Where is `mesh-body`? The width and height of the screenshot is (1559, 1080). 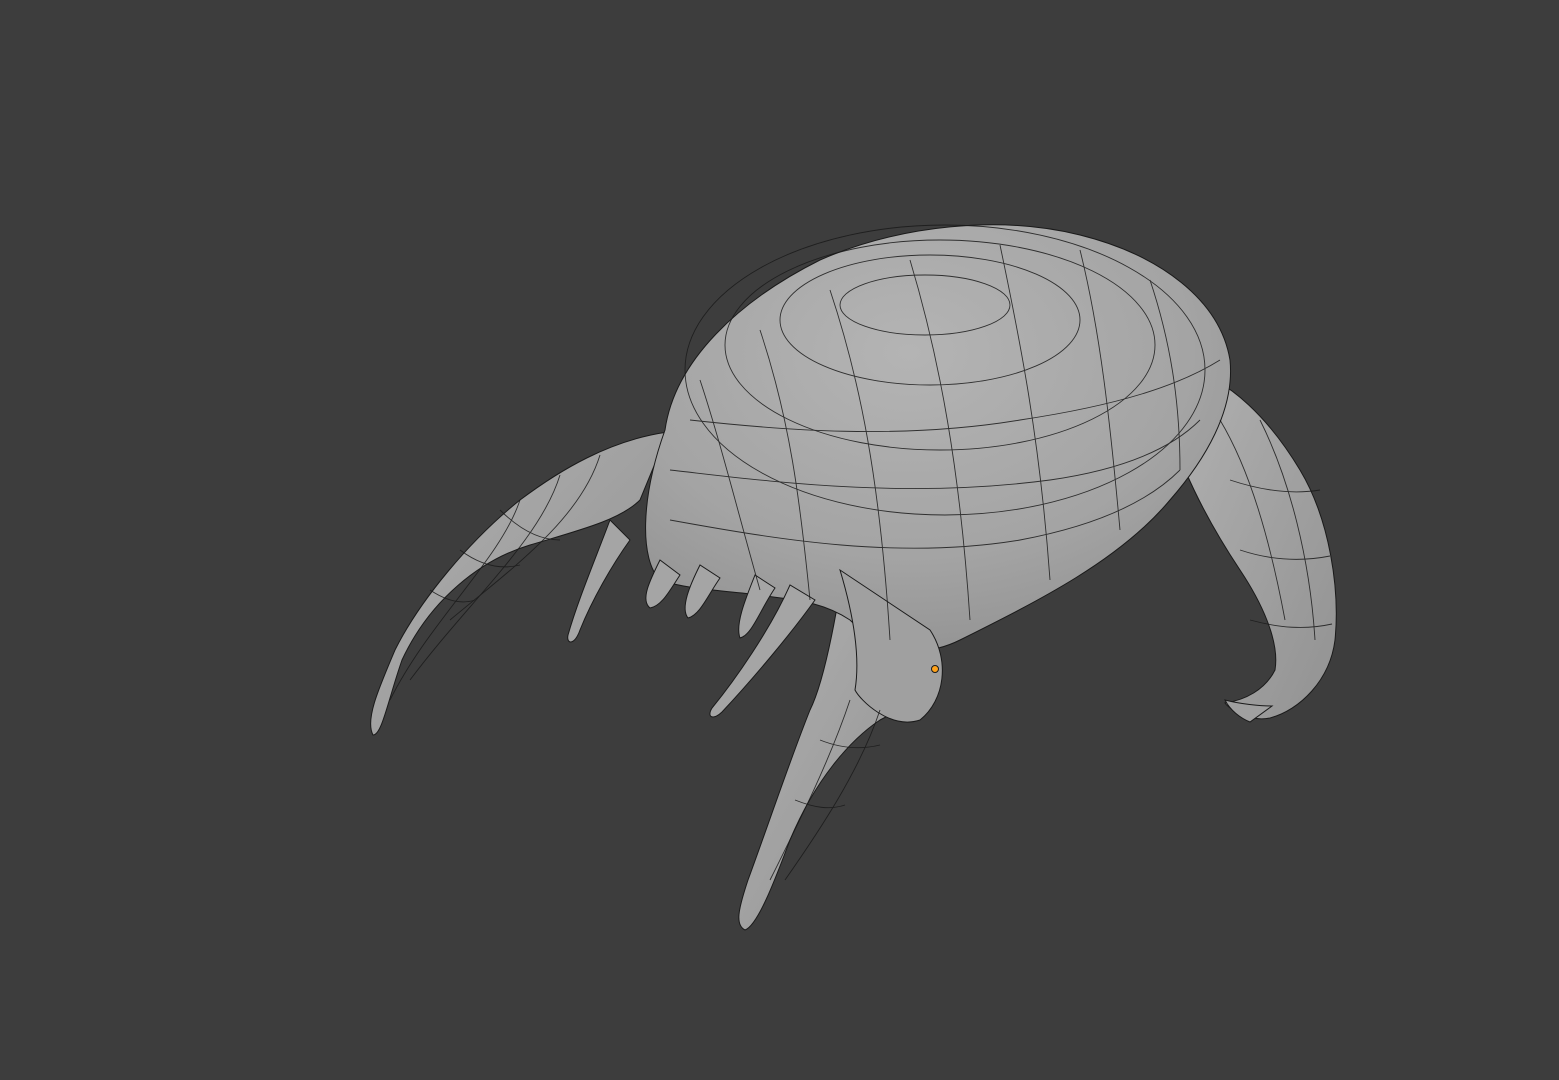 mesh-body is located at coordinates (938, 437).